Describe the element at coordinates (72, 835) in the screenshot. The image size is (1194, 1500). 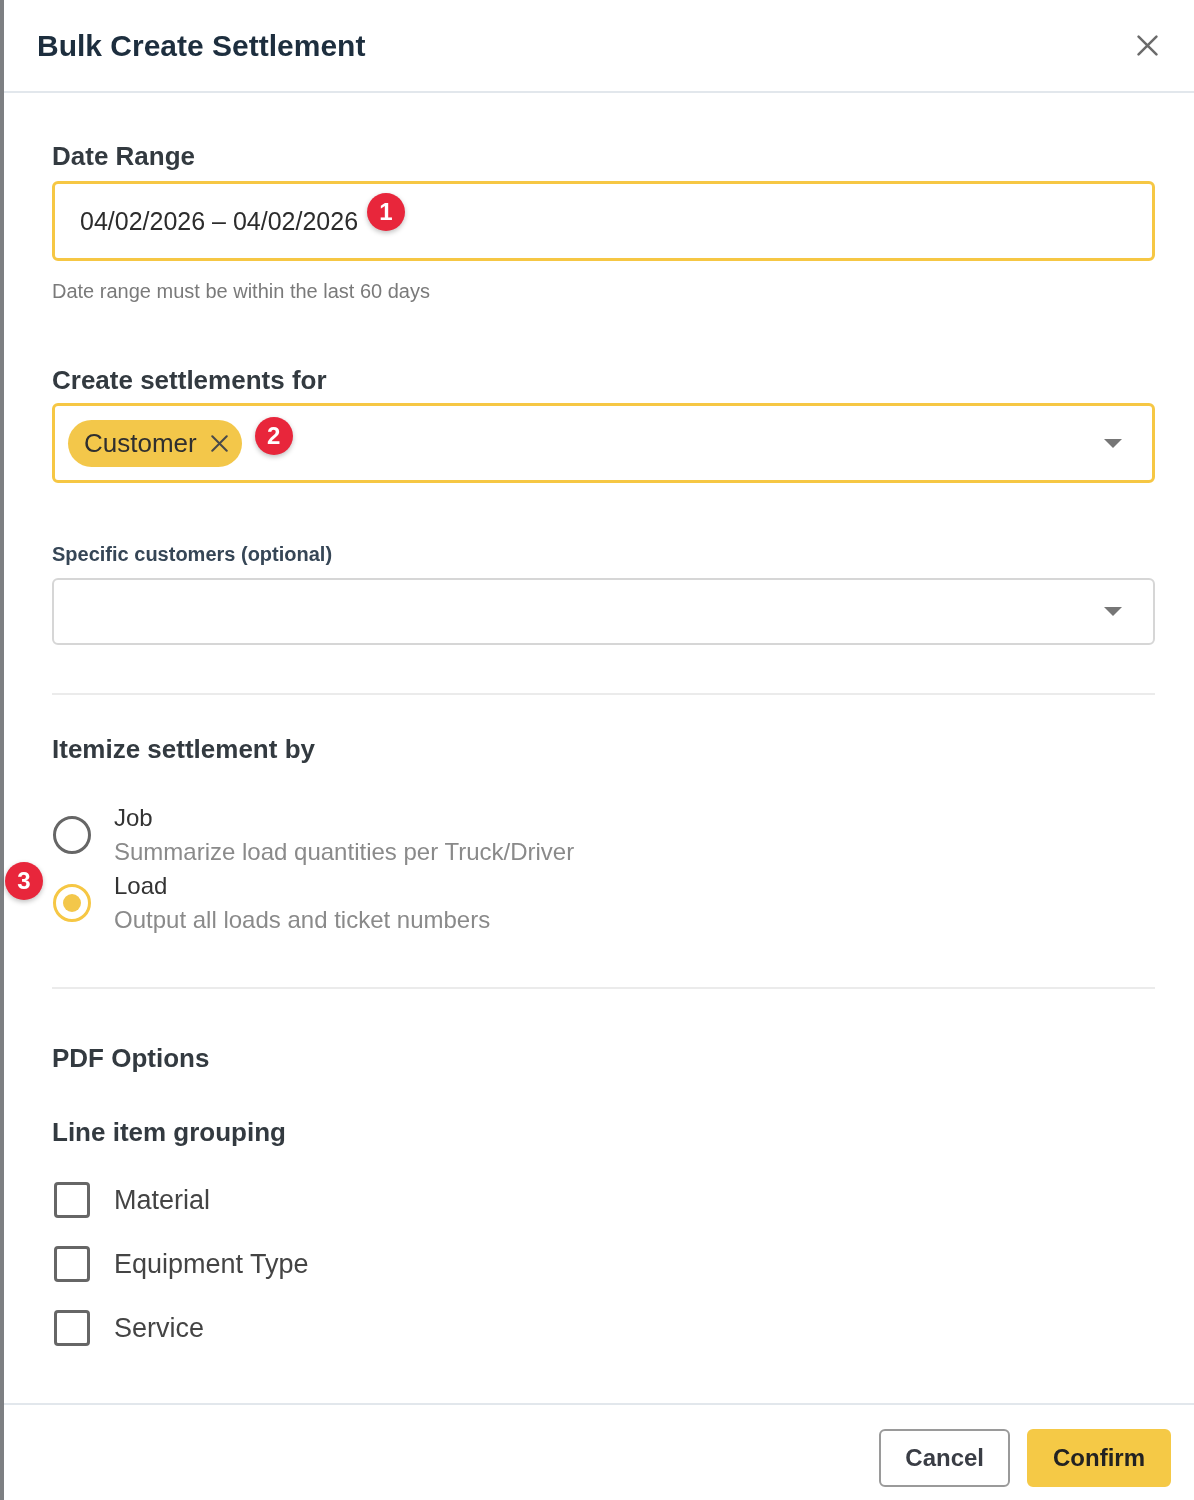
I see `radio-button` at that location.